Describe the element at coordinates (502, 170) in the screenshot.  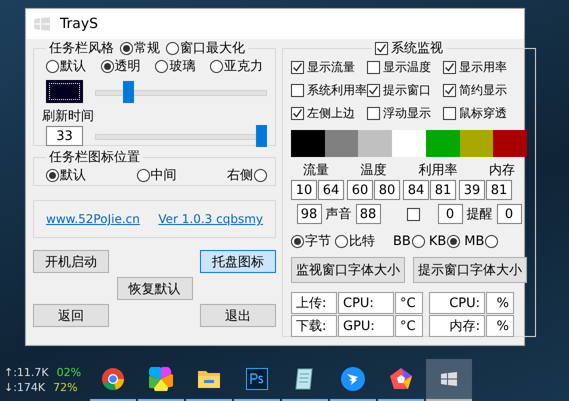
I see `column-label: 内存` at that location.